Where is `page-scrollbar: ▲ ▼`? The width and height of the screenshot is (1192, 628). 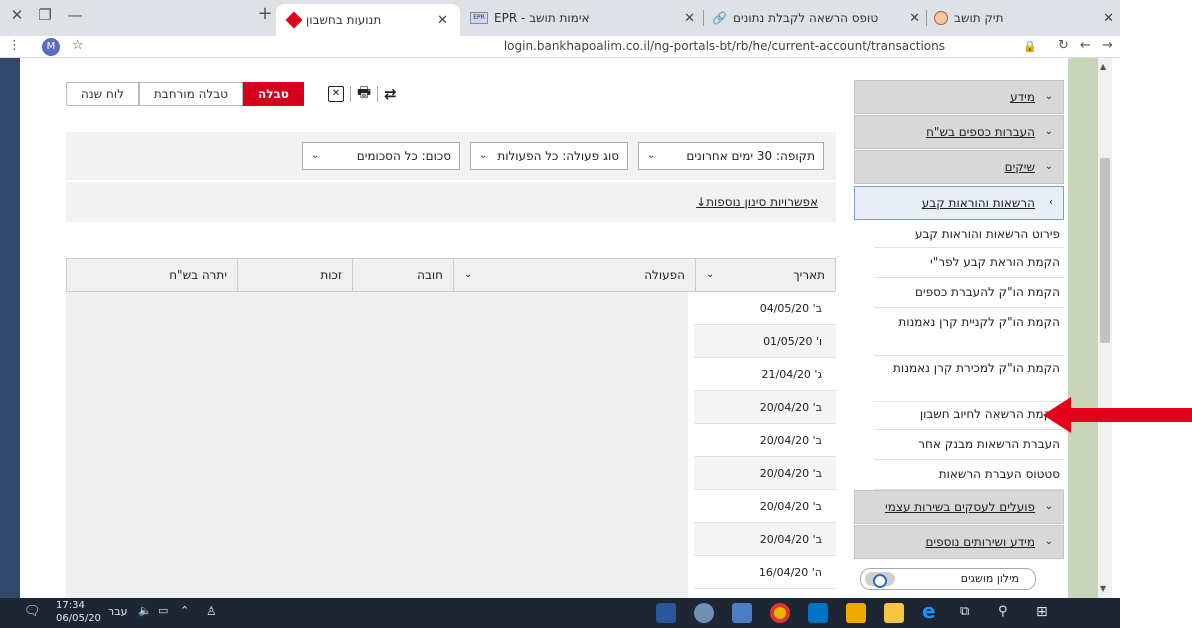
page-scrollbar: ▲ ▼ is located at coordinates (1105, 328).